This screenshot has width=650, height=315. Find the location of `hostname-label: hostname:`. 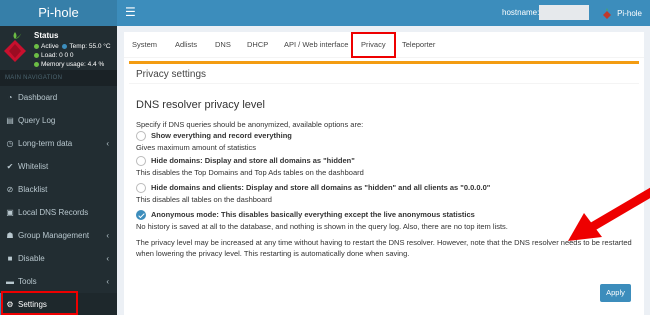

hostname-label: hostname: is located at coordinates (521, 12).